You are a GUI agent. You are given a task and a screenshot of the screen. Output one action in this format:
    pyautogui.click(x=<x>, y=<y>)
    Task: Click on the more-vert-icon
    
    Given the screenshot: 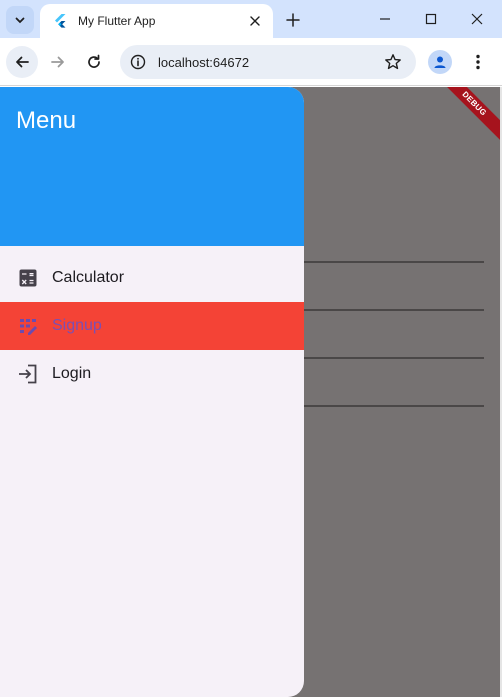 What is the action you would take?
    pyautogui.click(x=478, y=62)
    